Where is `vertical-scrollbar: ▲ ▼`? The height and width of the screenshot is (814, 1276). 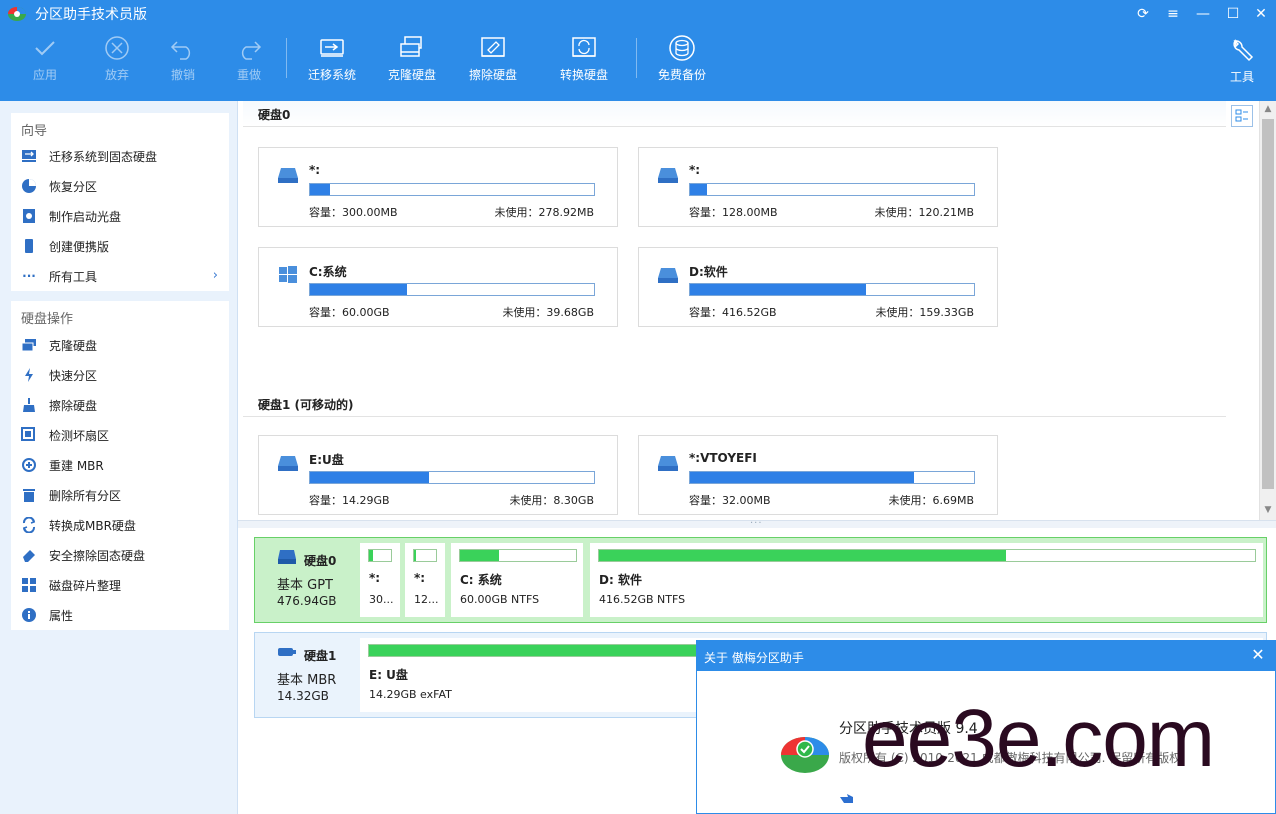
vertical-scrollbar: ▲ ▼ is located at coordinates (1267, 310).